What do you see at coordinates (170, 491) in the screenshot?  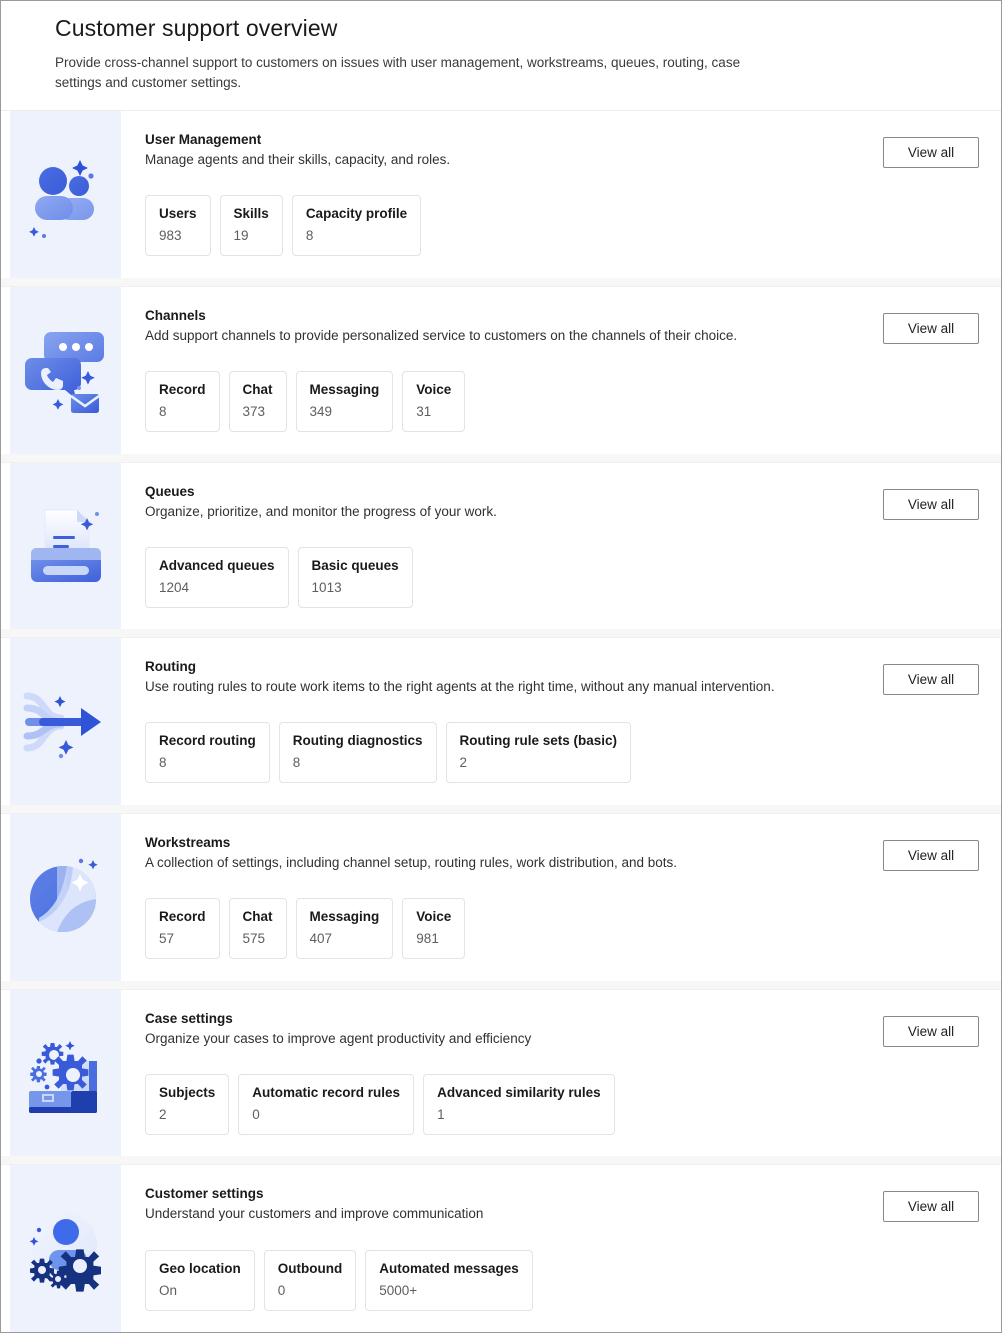 I see `card-title: Queues` at bounding box center [170, 491].